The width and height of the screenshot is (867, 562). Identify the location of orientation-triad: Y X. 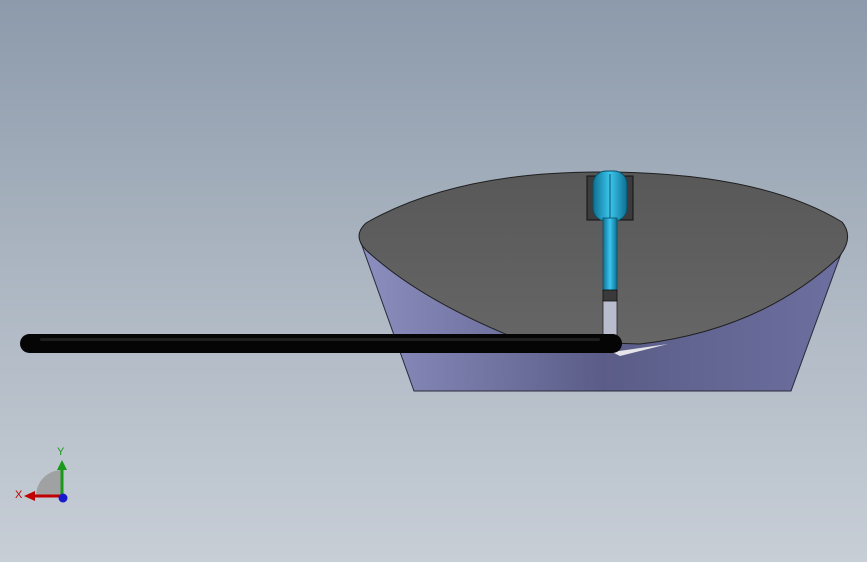
(46, 475).